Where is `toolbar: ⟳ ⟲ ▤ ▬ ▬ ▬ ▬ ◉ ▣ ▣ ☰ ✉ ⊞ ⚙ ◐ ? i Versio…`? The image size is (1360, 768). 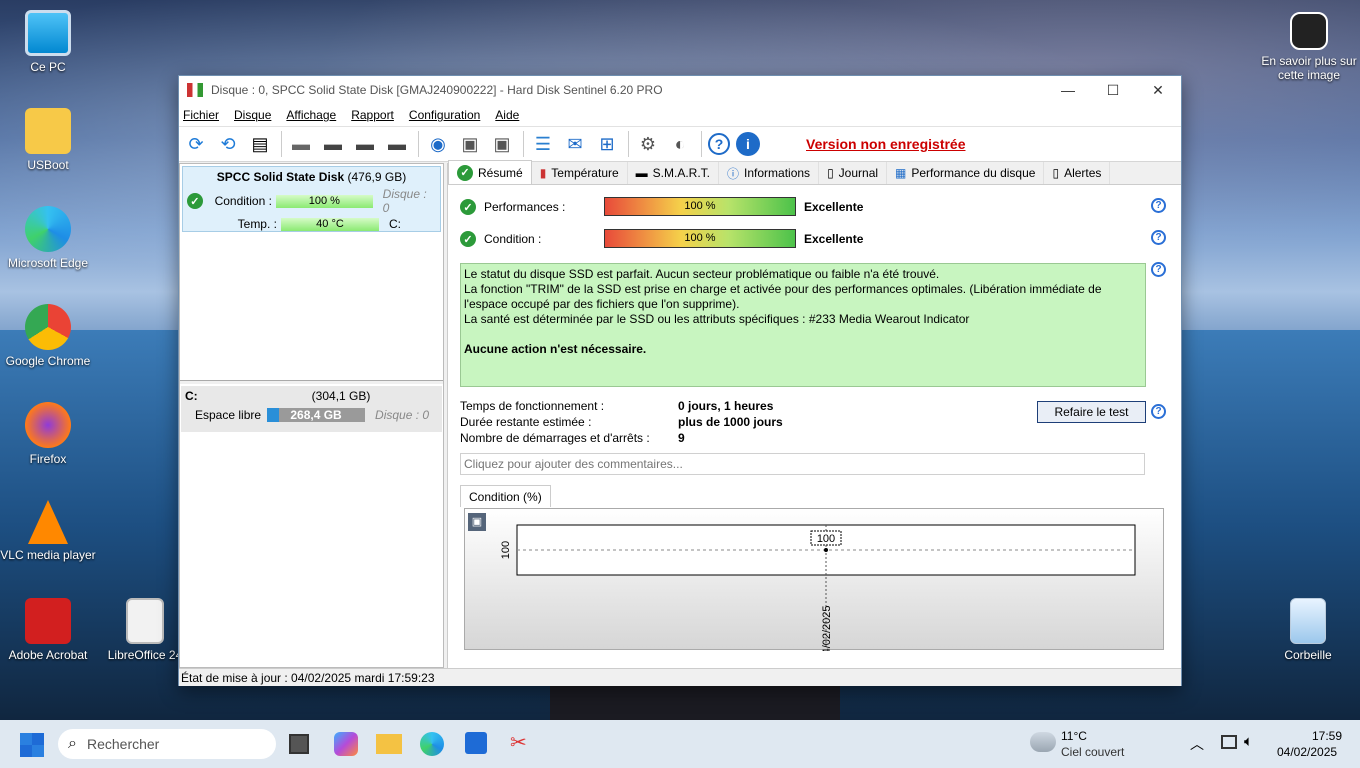 toolbar: ⟳ ⟲ ▤ ▬ ▬ ▬ ▬ ◉ ▣ ▣ ☰ ✉ ⊞ ⚙ ◐ ? i Versio… is located at coordinates (680, 144).